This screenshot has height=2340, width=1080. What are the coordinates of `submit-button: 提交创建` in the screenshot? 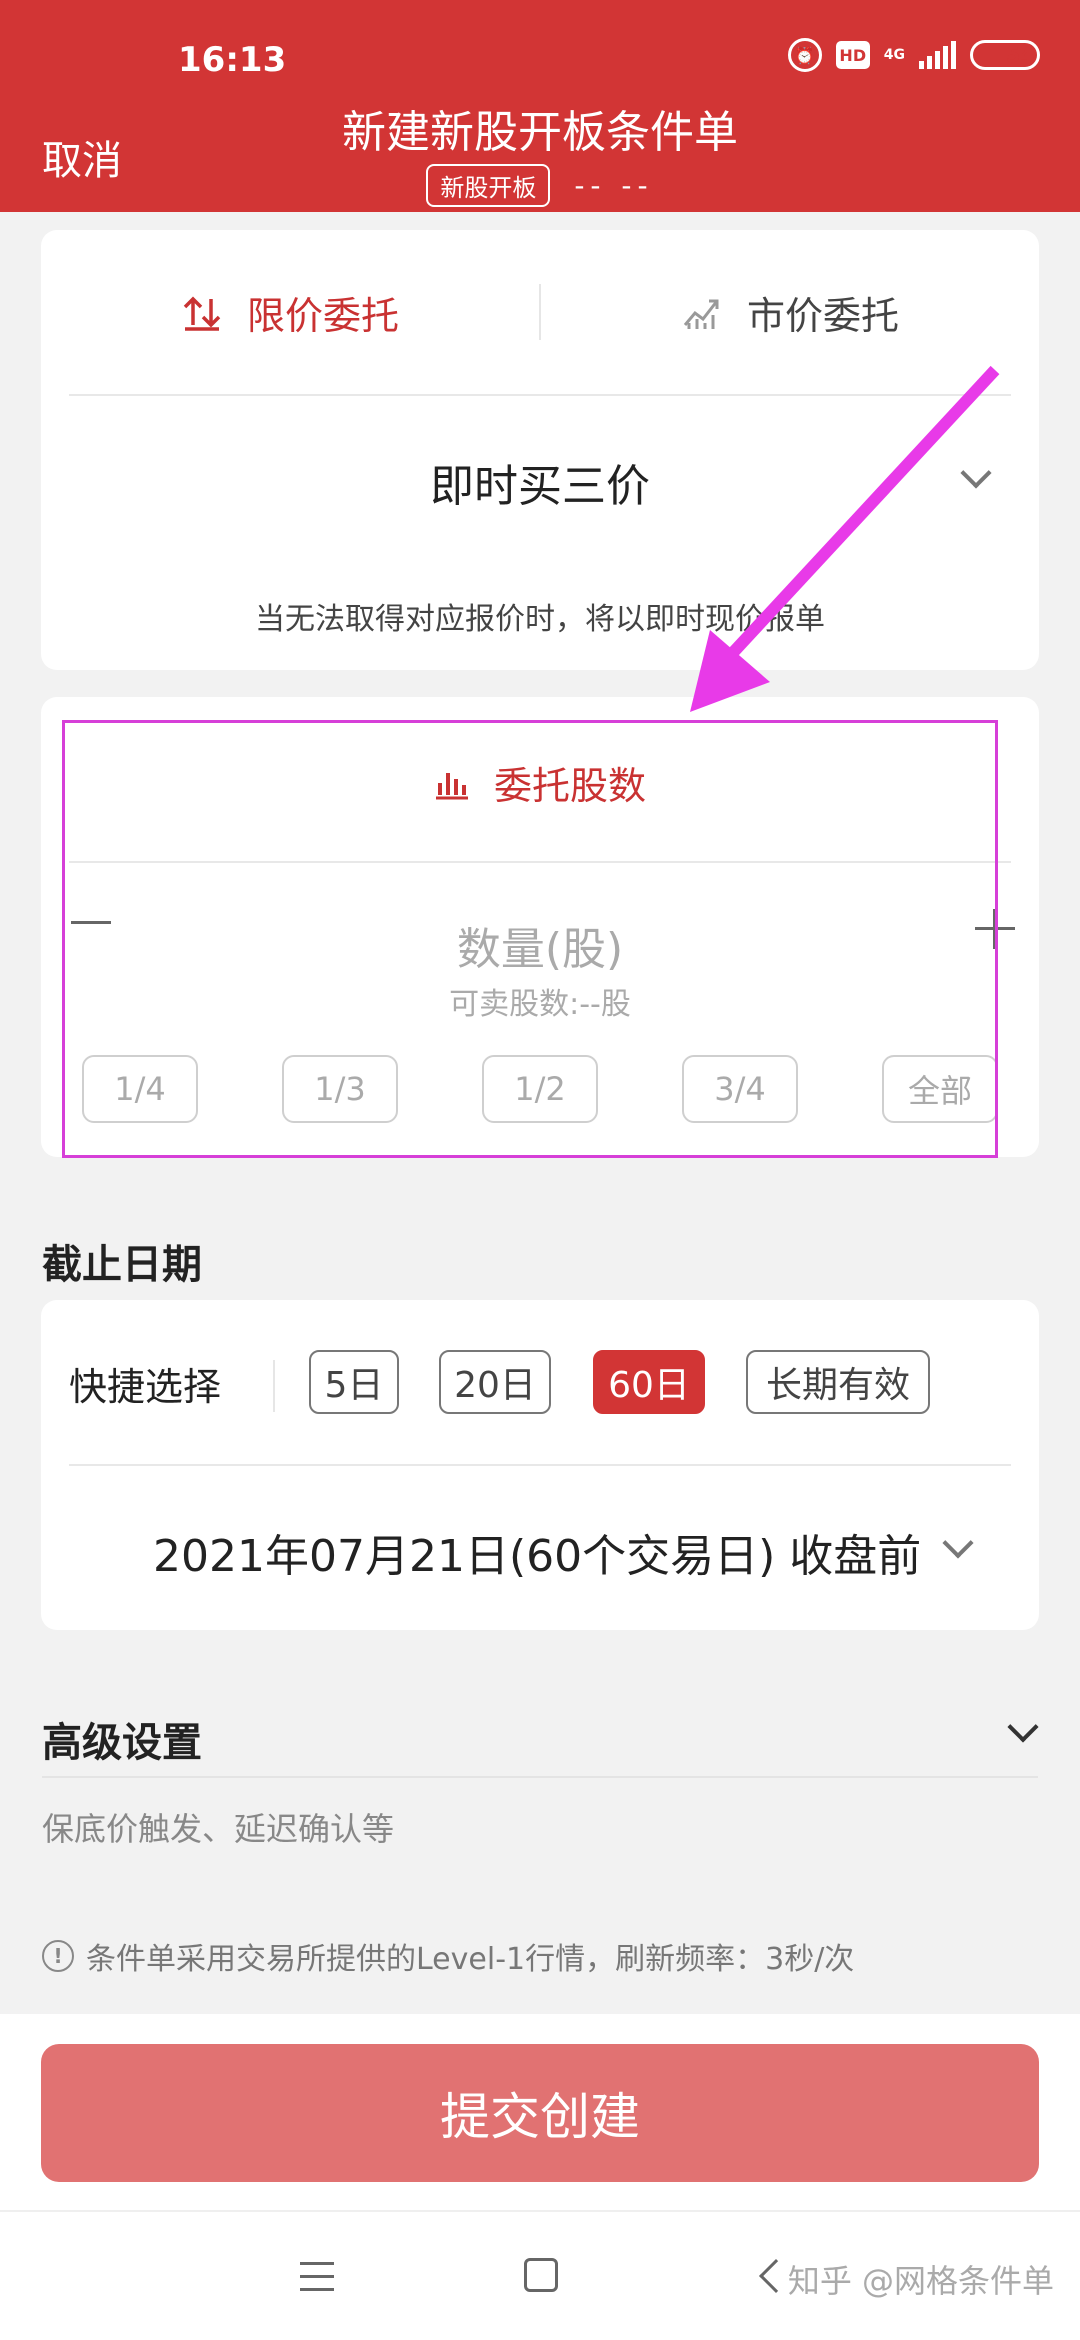 It's located at (540, 2113).